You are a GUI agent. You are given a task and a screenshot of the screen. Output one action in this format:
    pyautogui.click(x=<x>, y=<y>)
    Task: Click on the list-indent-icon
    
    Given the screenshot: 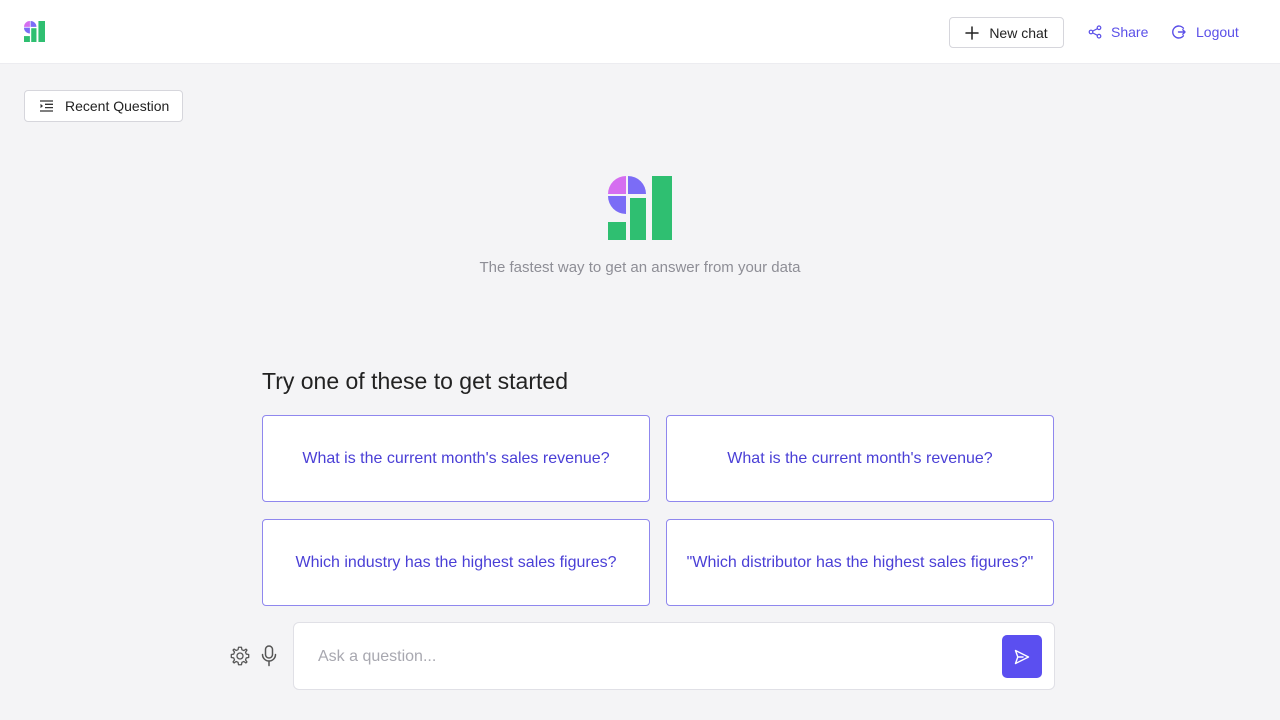 What is the action you would take?
    pyautogui.click(x=46, y=106)
    